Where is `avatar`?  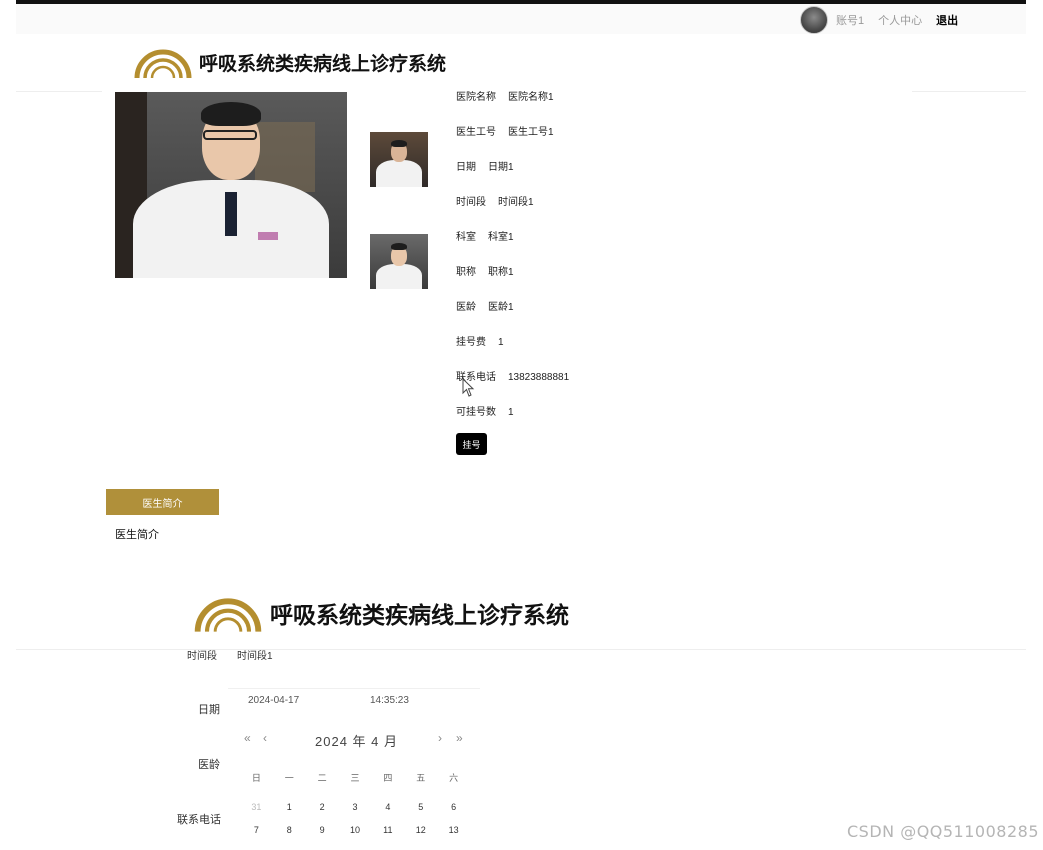 avatar is located at coordinates (814, 20).